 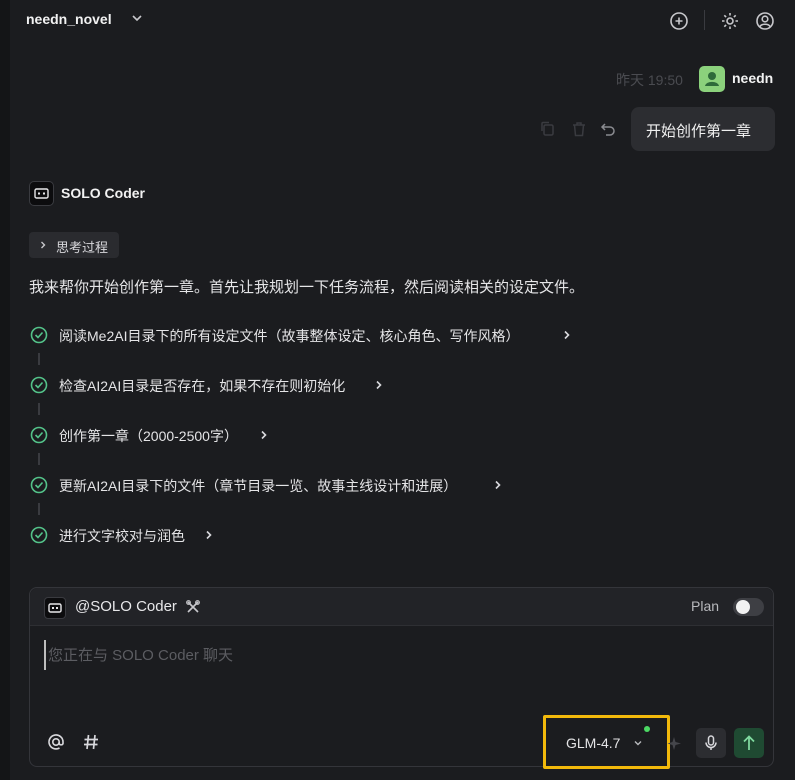 I want to click on hash-icon, so click(x=91, y=742).